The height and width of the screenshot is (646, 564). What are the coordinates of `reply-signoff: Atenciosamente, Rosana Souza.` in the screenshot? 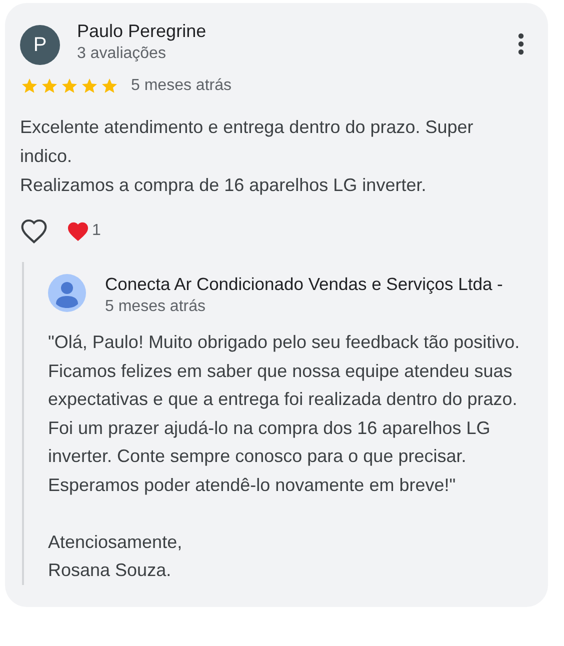 It's located at (116, 556).